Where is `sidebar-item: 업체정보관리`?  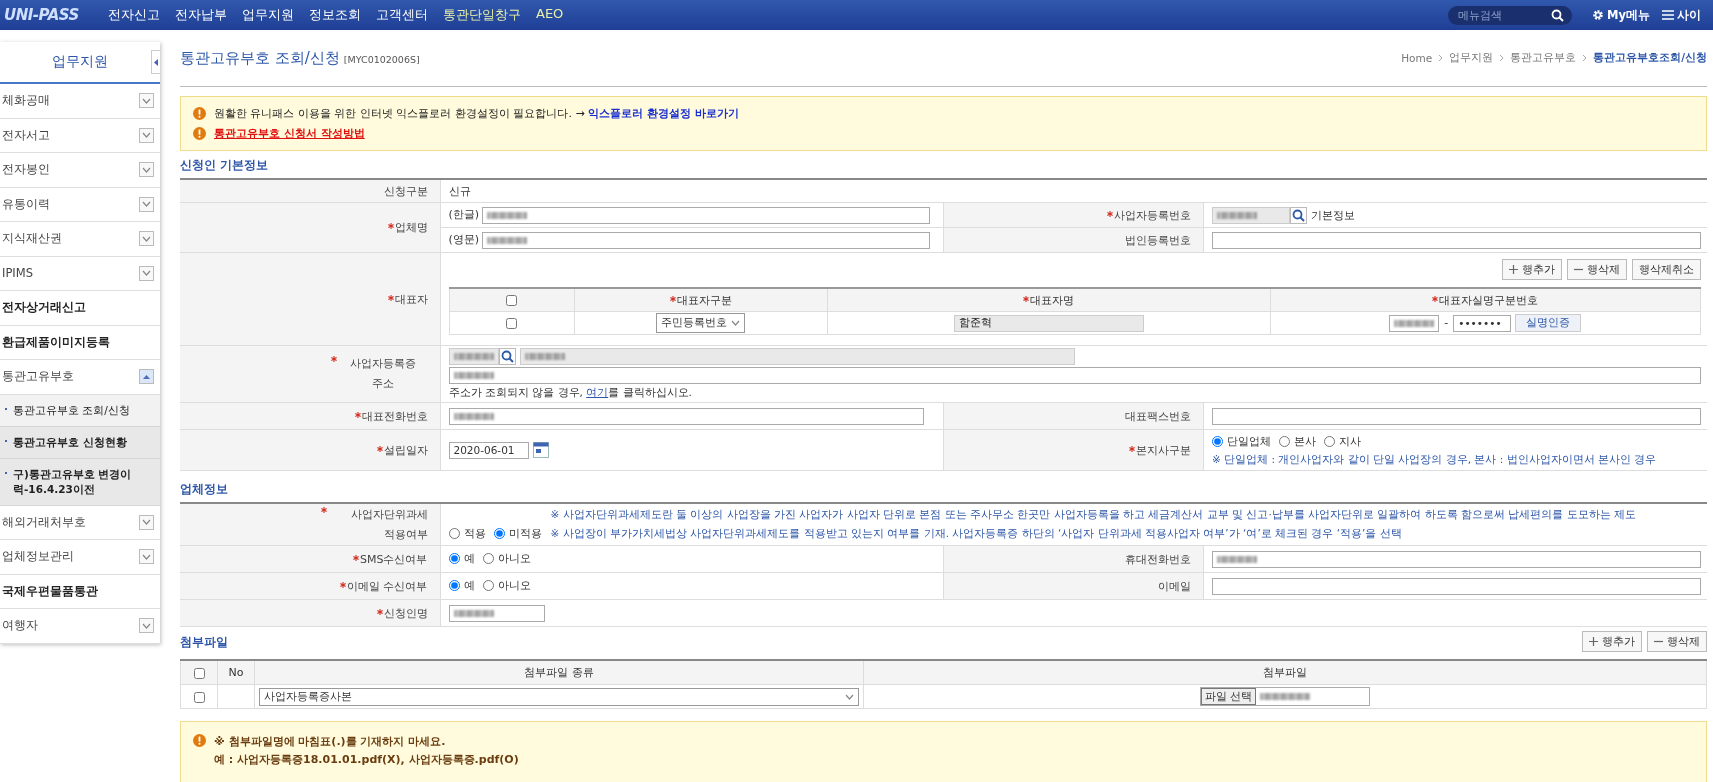 sidebar-item: 업체정보관리 is located at coordinates (80, 557).